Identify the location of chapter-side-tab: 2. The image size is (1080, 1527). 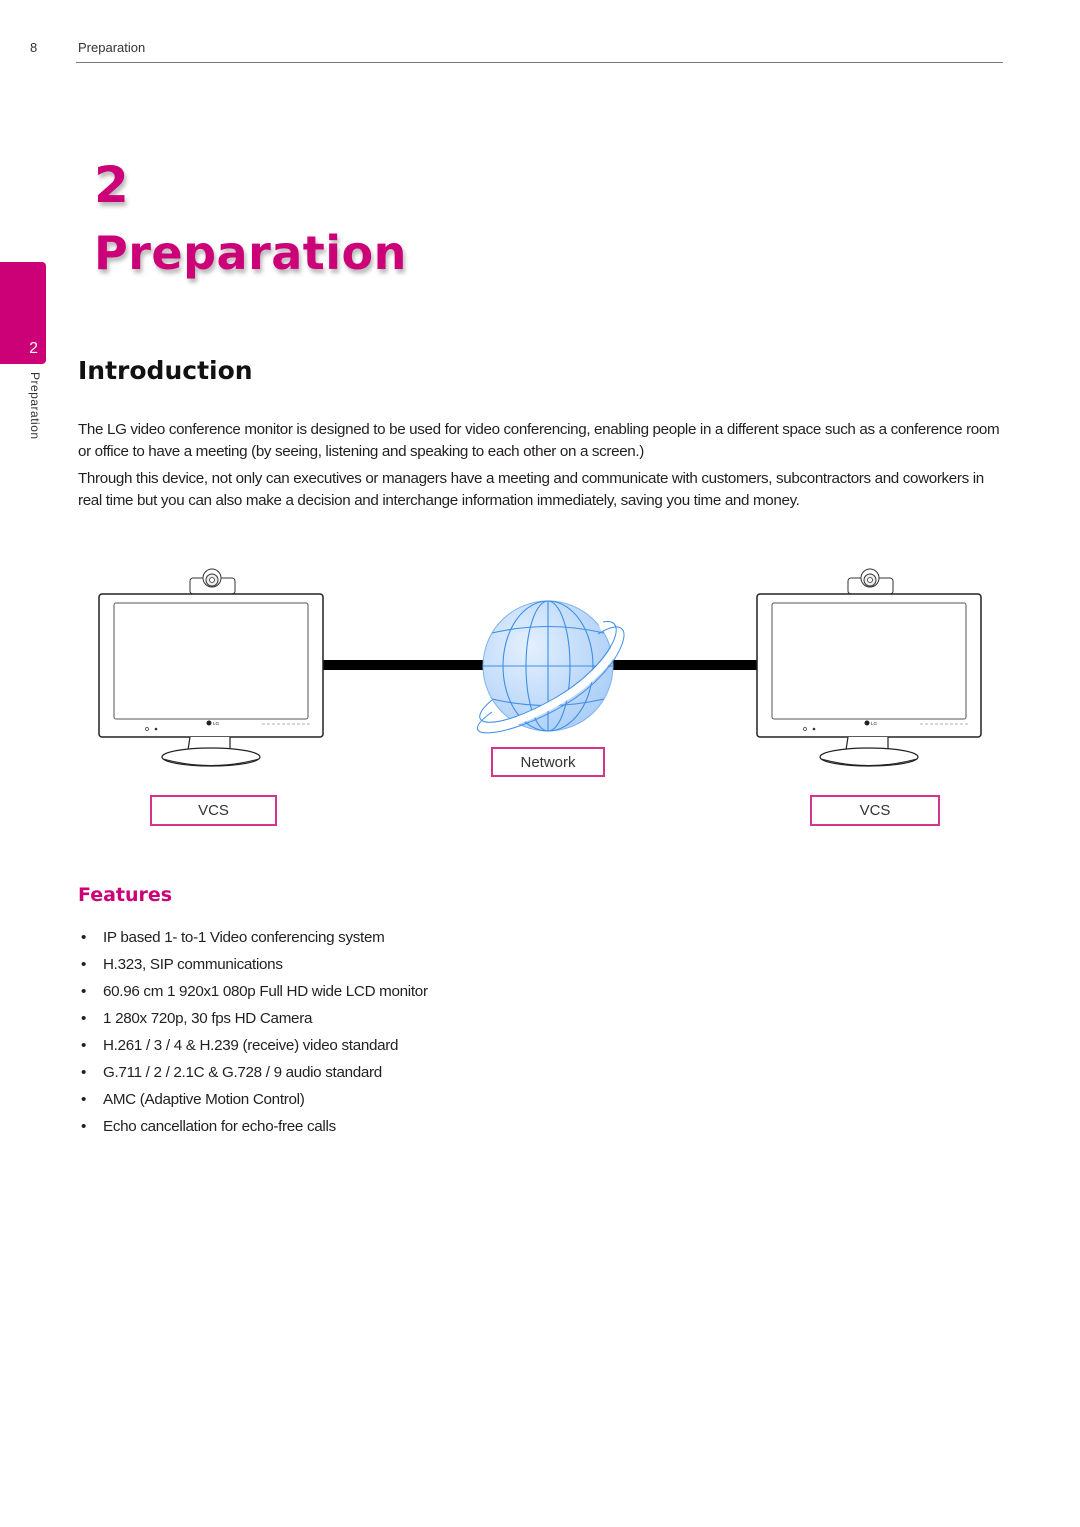
(23, 313).